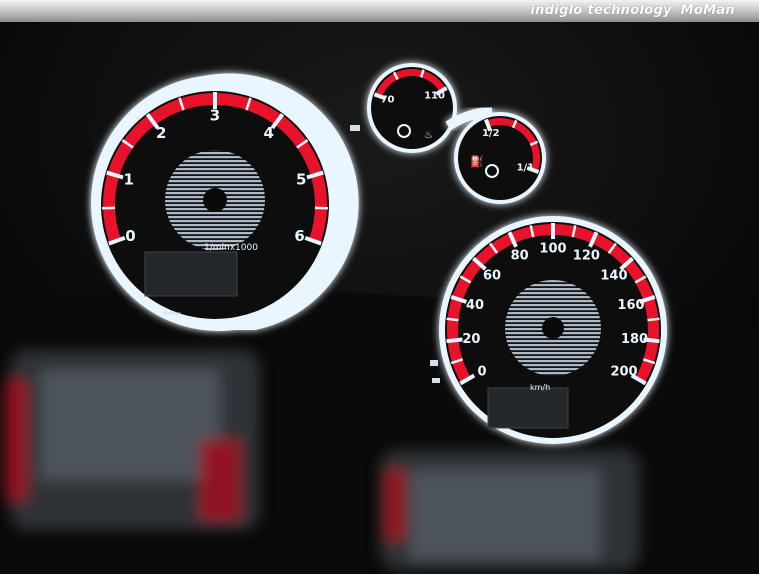  What do you see at coordinates (231, 248) in the screenshot?
I see `tachometer-unit-label: 1/minx1000` at bounding box center [231, 248].